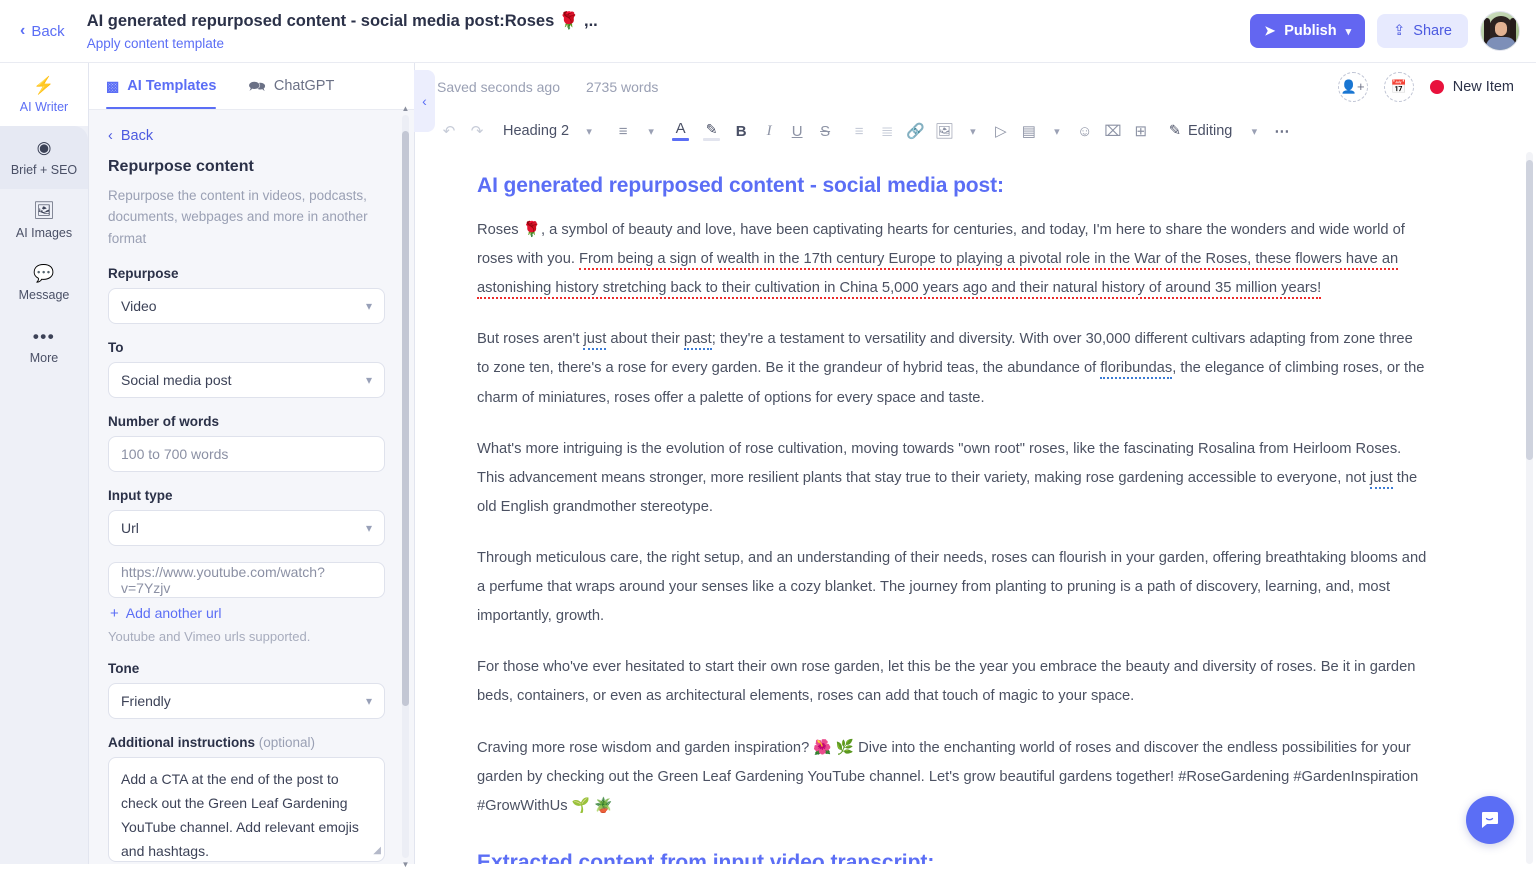  What do you see at coordinates (1490, 820) in the screenshot?
I see `chat-launcher-button` at bounding box center [1490, 820].